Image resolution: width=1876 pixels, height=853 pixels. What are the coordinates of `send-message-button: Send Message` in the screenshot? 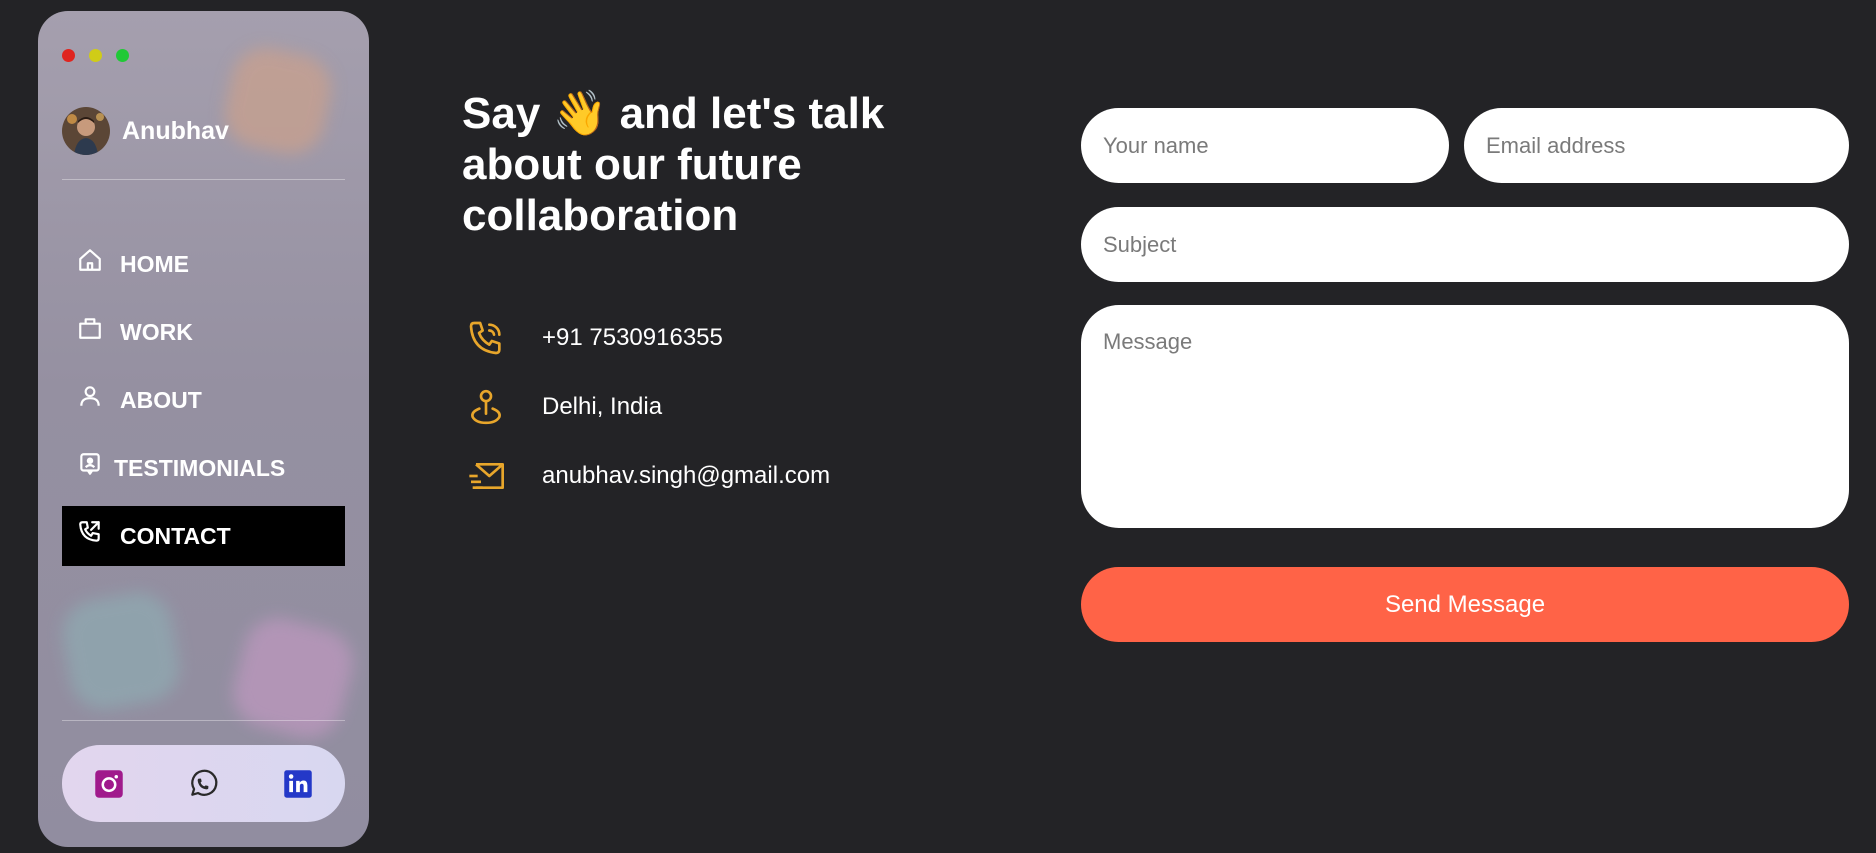 It's located at (1465, 604).